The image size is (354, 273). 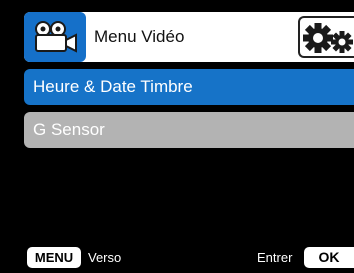 I want to click on menu-item-g-sensor: G Sensor, so click(x=189, y=130).